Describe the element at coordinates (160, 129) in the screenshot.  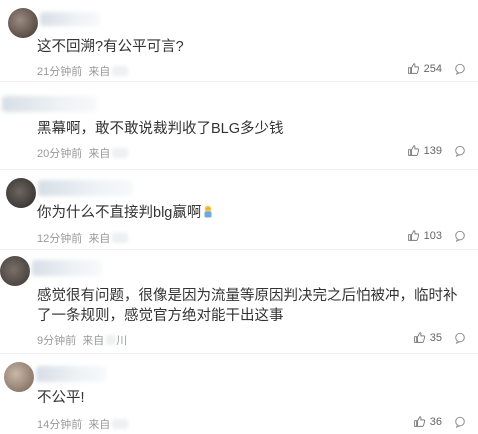
I see `comment-text: 黑幕啊，敢不敢说裁判收了BLG多少钱` at that location.